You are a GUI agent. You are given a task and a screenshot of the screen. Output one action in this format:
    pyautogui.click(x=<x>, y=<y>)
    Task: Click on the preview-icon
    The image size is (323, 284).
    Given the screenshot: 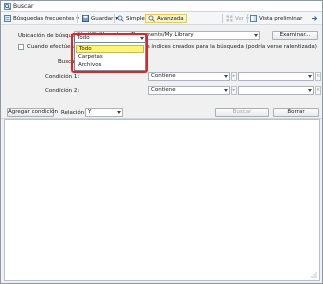 What is the action you would take?
    pyautogui.click(x=253, y=18)
    